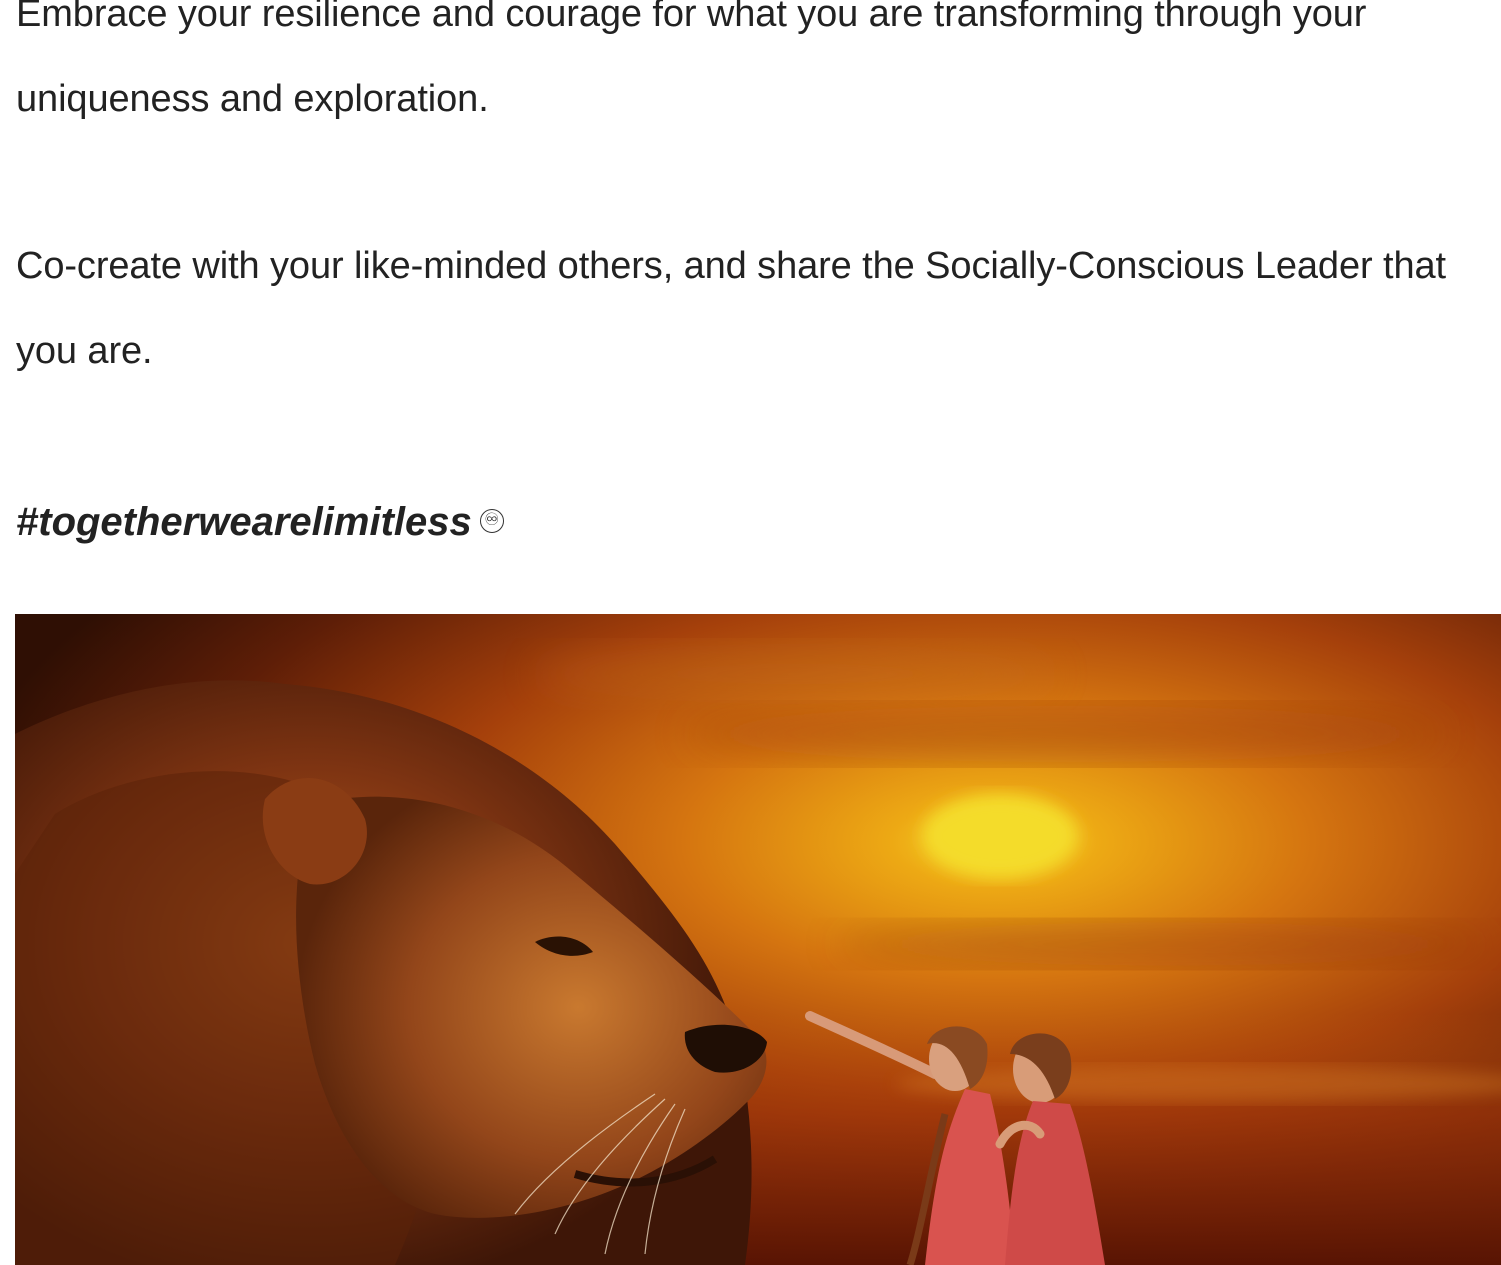 This screenshot has height=1265, width=1501. What do you see at coordinates (244, 522) in the screenshot?
I see `hashtag-text: #togetherwearelimitless` at bounding box center [244, 522].